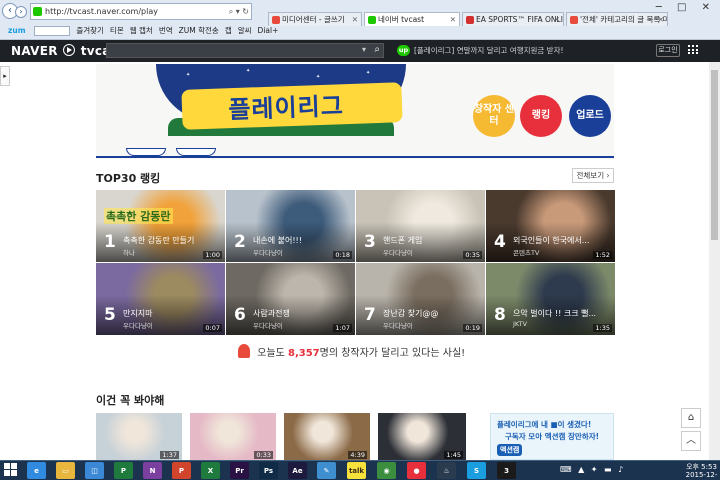  I want to click on paint-icon: ✎, so click(326, 470).